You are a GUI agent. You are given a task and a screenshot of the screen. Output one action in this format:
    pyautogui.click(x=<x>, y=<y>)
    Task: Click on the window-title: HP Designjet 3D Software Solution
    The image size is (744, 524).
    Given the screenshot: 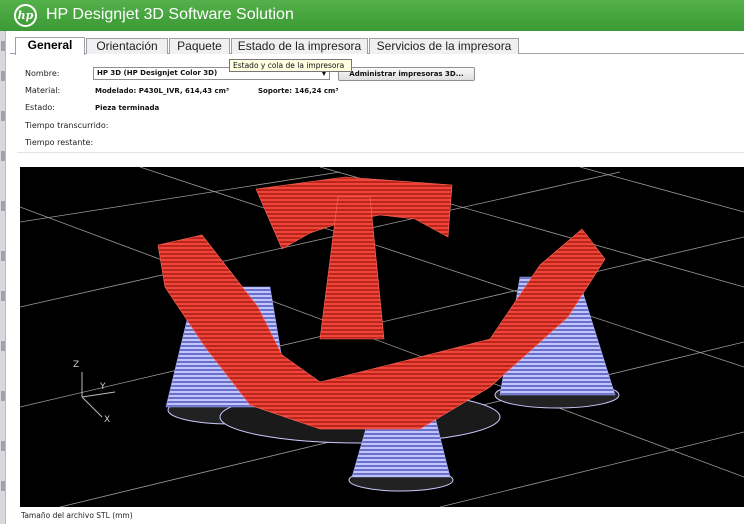 What is the action you would take?
    pyautogui.click(x=170, y=14)
    